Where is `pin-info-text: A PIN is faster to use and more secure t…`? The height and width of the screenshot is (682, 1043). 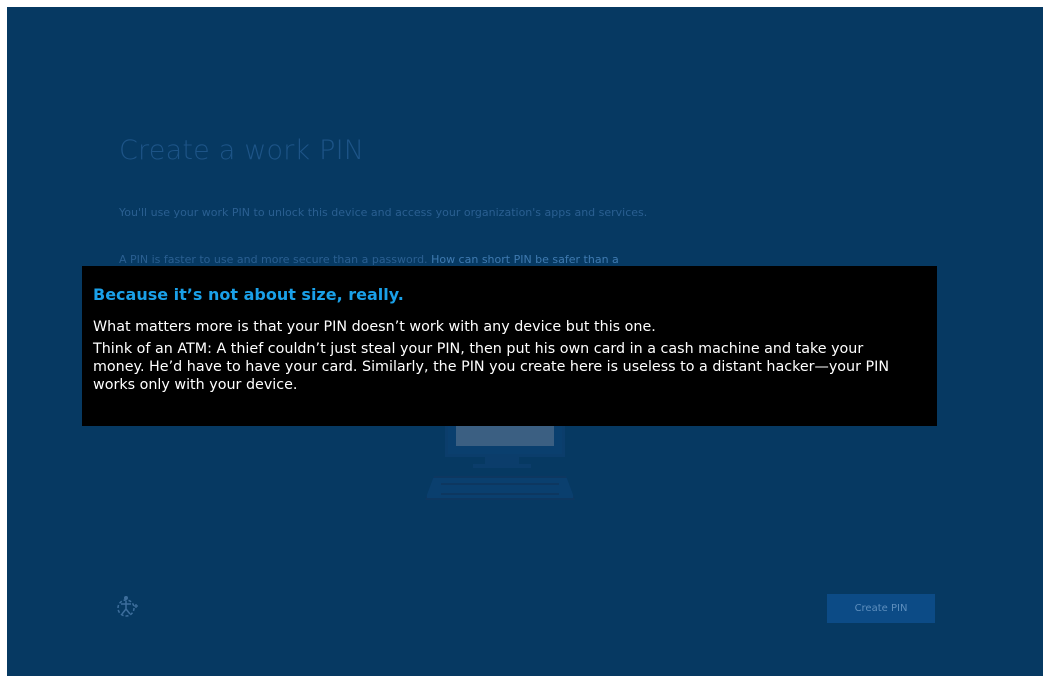 pin-info-text: A PIN is faster to use and more secure t… is located at coordinates (419, 260).